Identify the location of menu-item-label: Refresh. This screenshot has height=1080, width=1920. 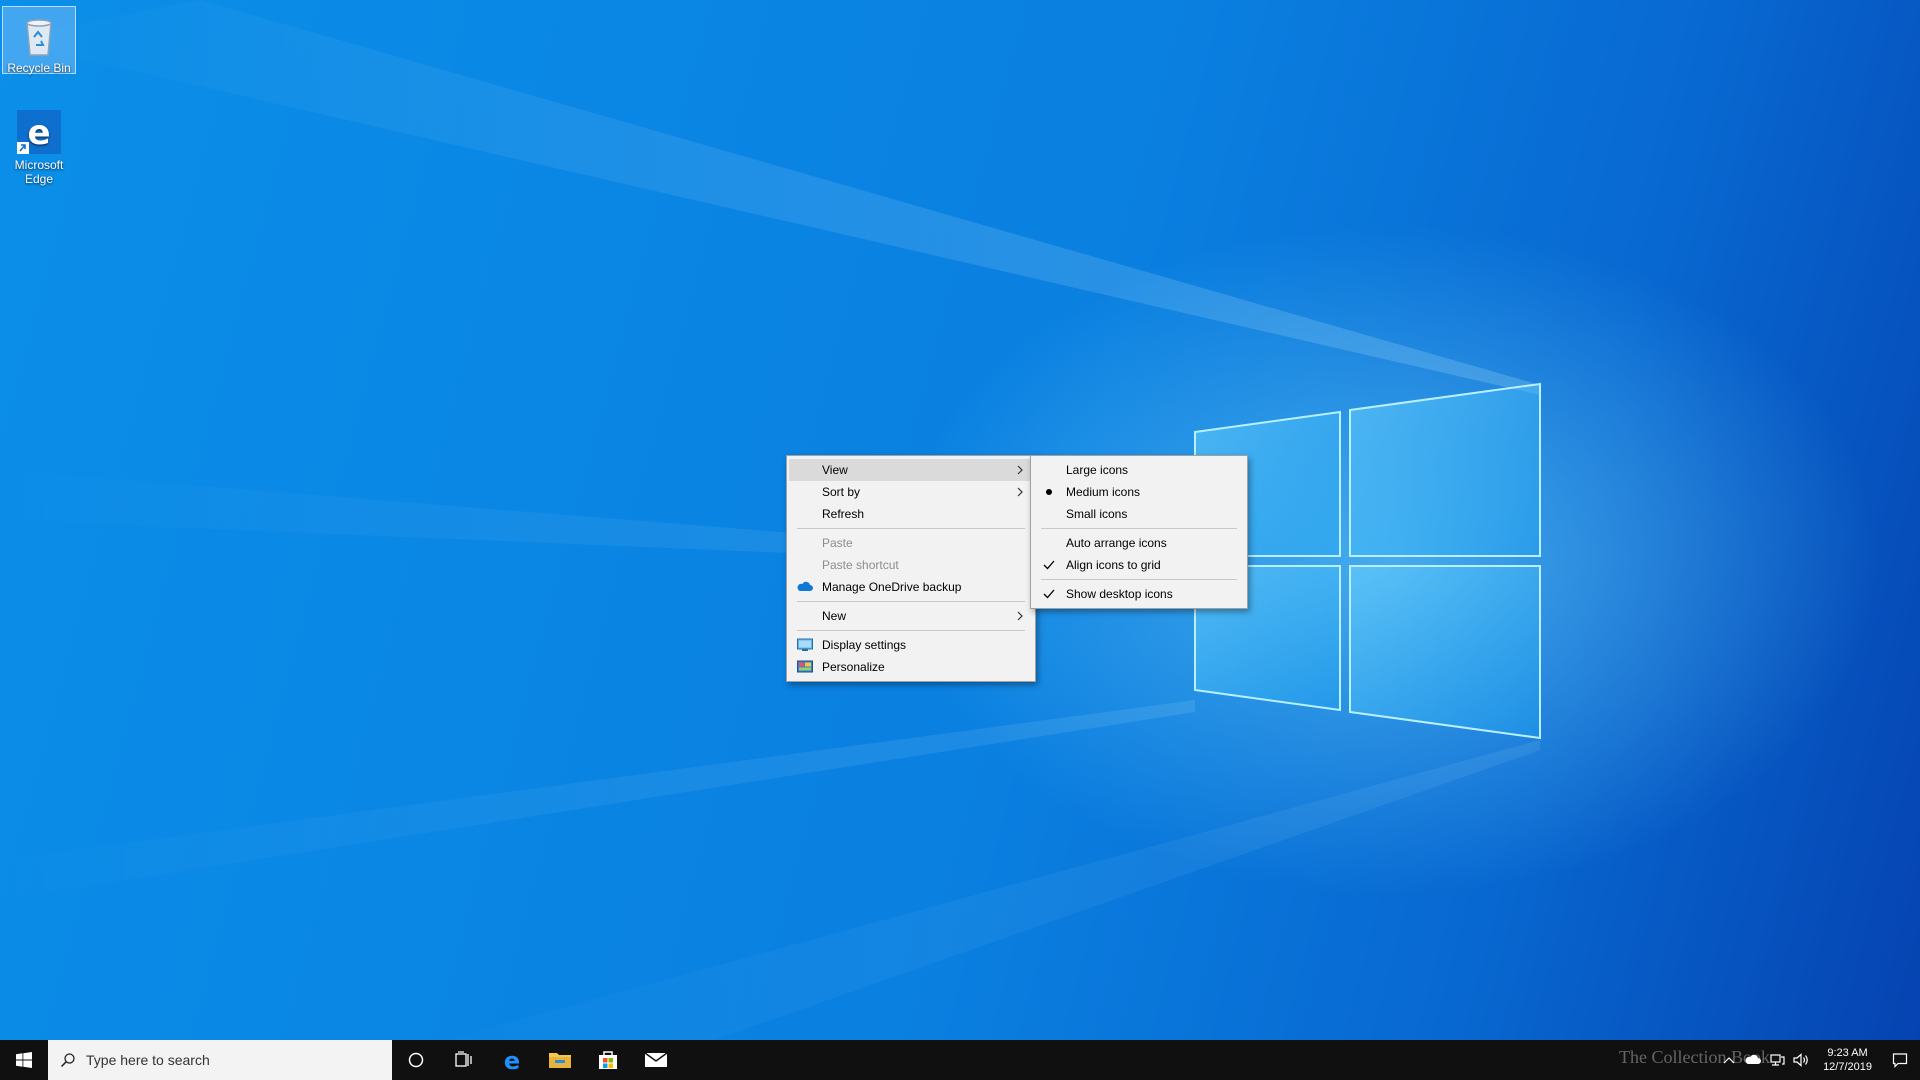
(843, 514).